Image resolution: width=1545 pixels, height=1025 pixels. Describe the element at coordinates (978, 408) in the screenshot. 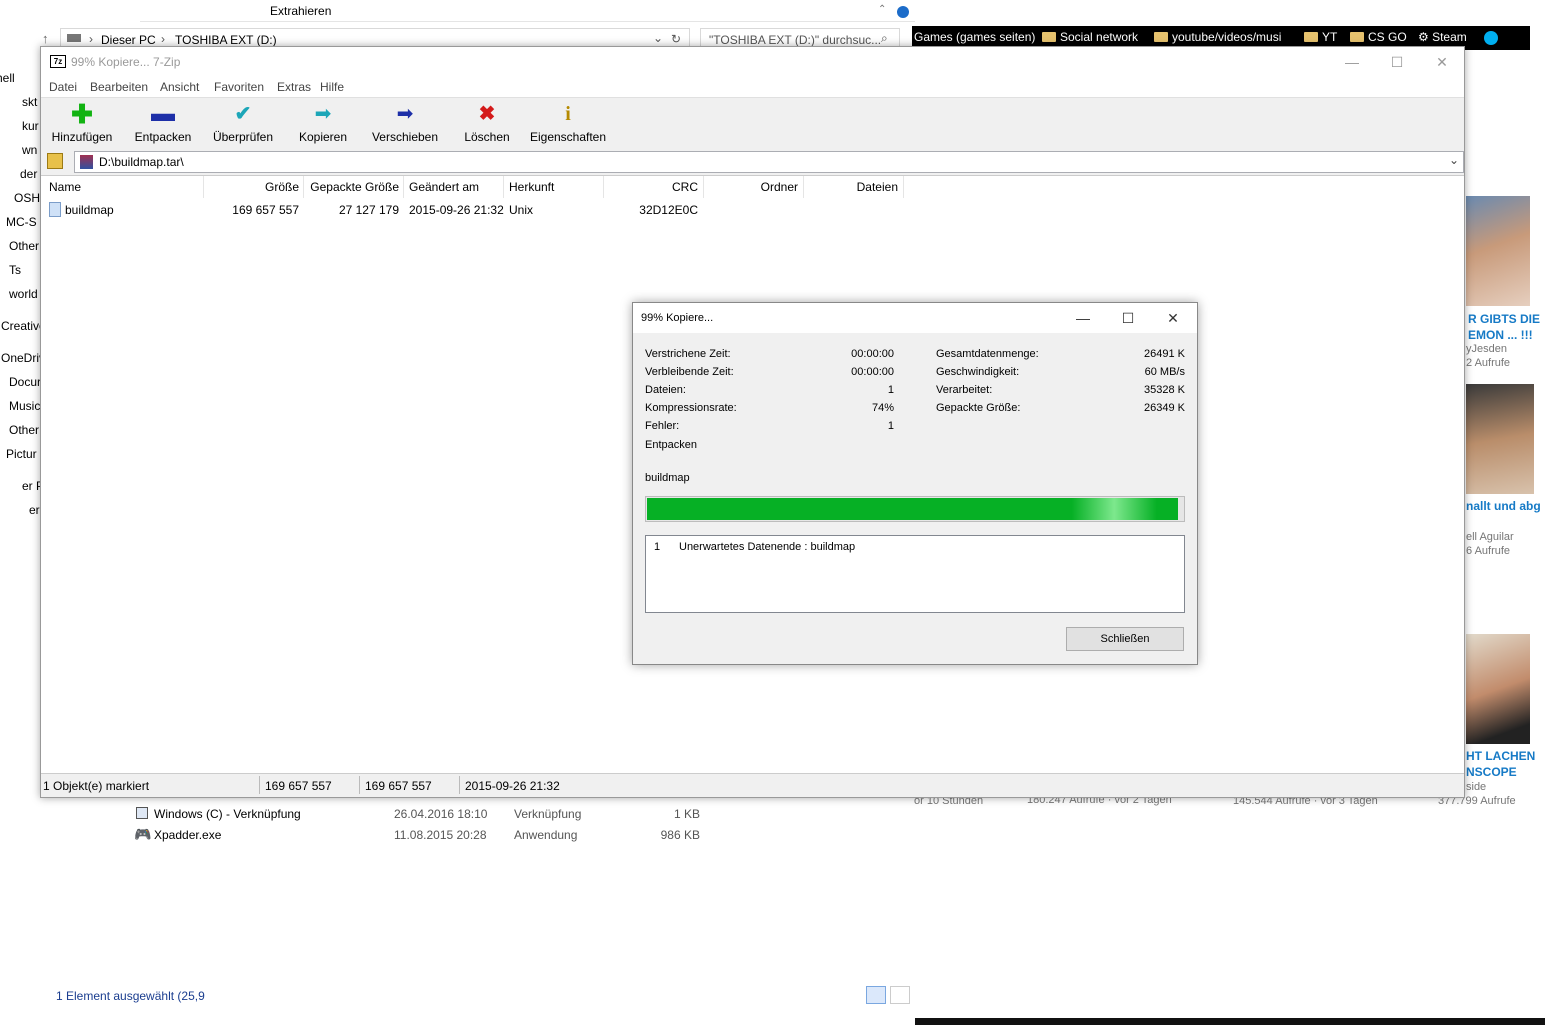

I see `packed-size-label: Gepackte Größe:` at that location.